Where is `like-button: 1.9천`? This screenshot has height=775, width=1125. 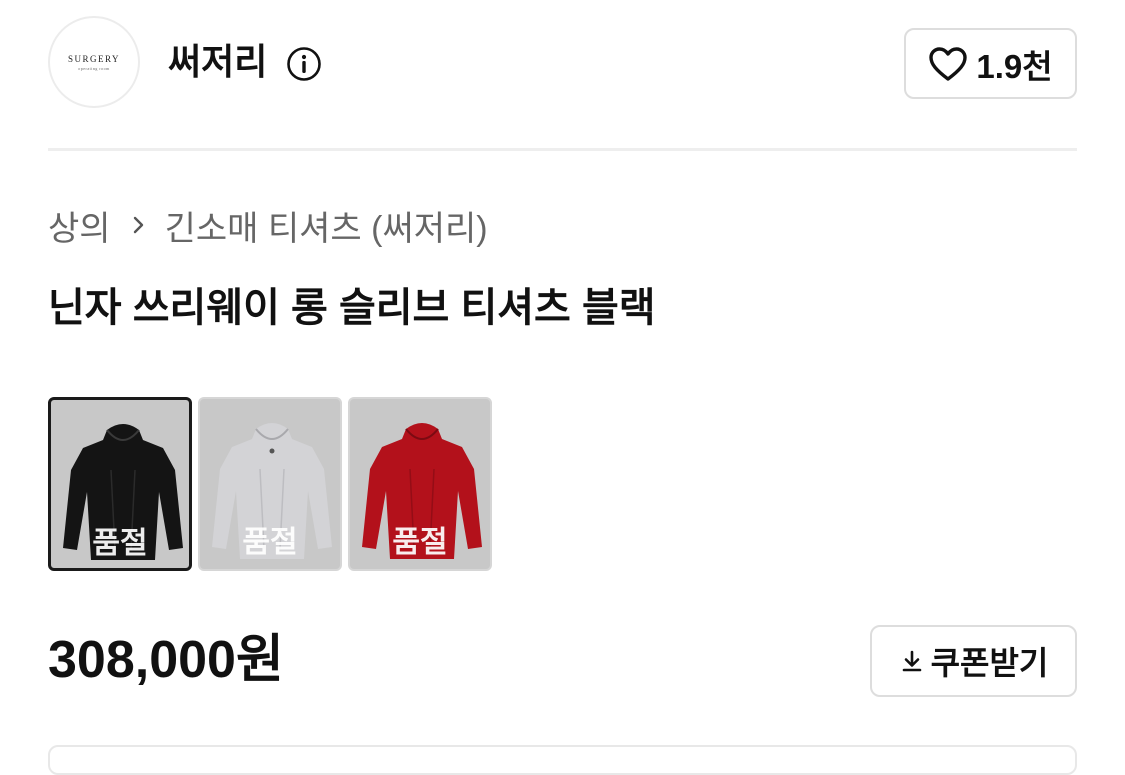
like-button: 1.9천 is located at coordinates (990, 63).